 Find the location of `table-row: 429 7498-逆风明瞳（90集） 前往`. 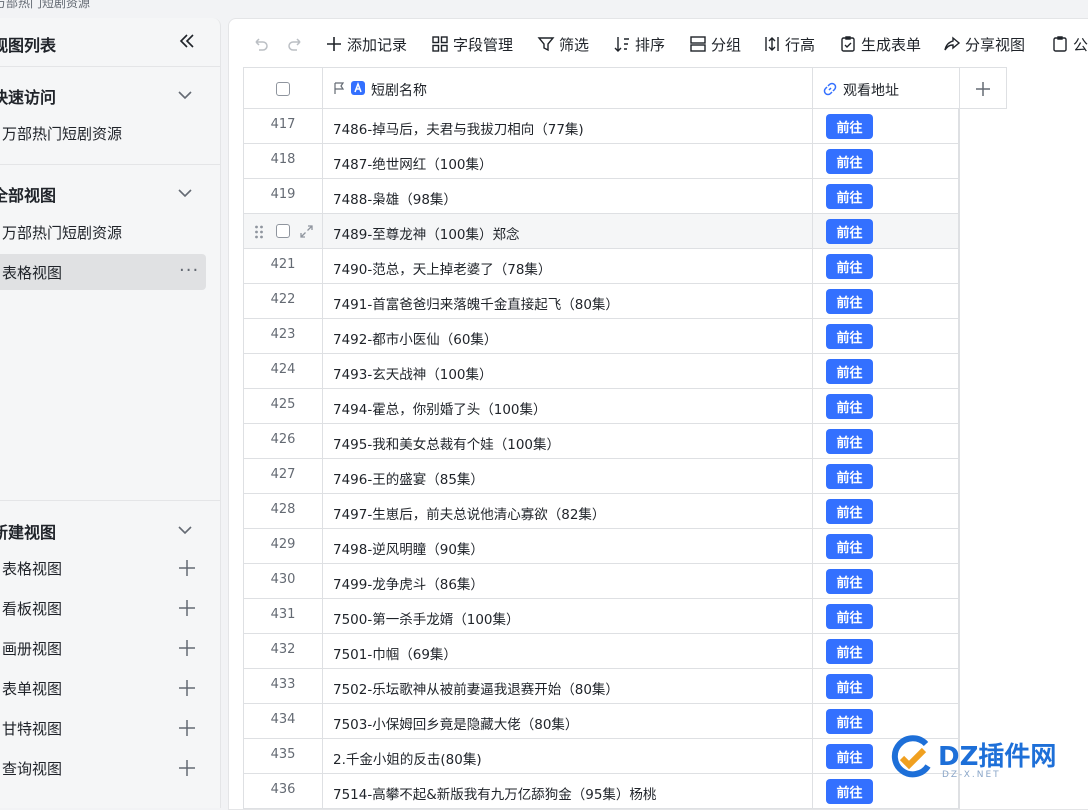

table-row: 429 7498-逆风明瞳（90集） 前往 is located at coordinates (601, 546).